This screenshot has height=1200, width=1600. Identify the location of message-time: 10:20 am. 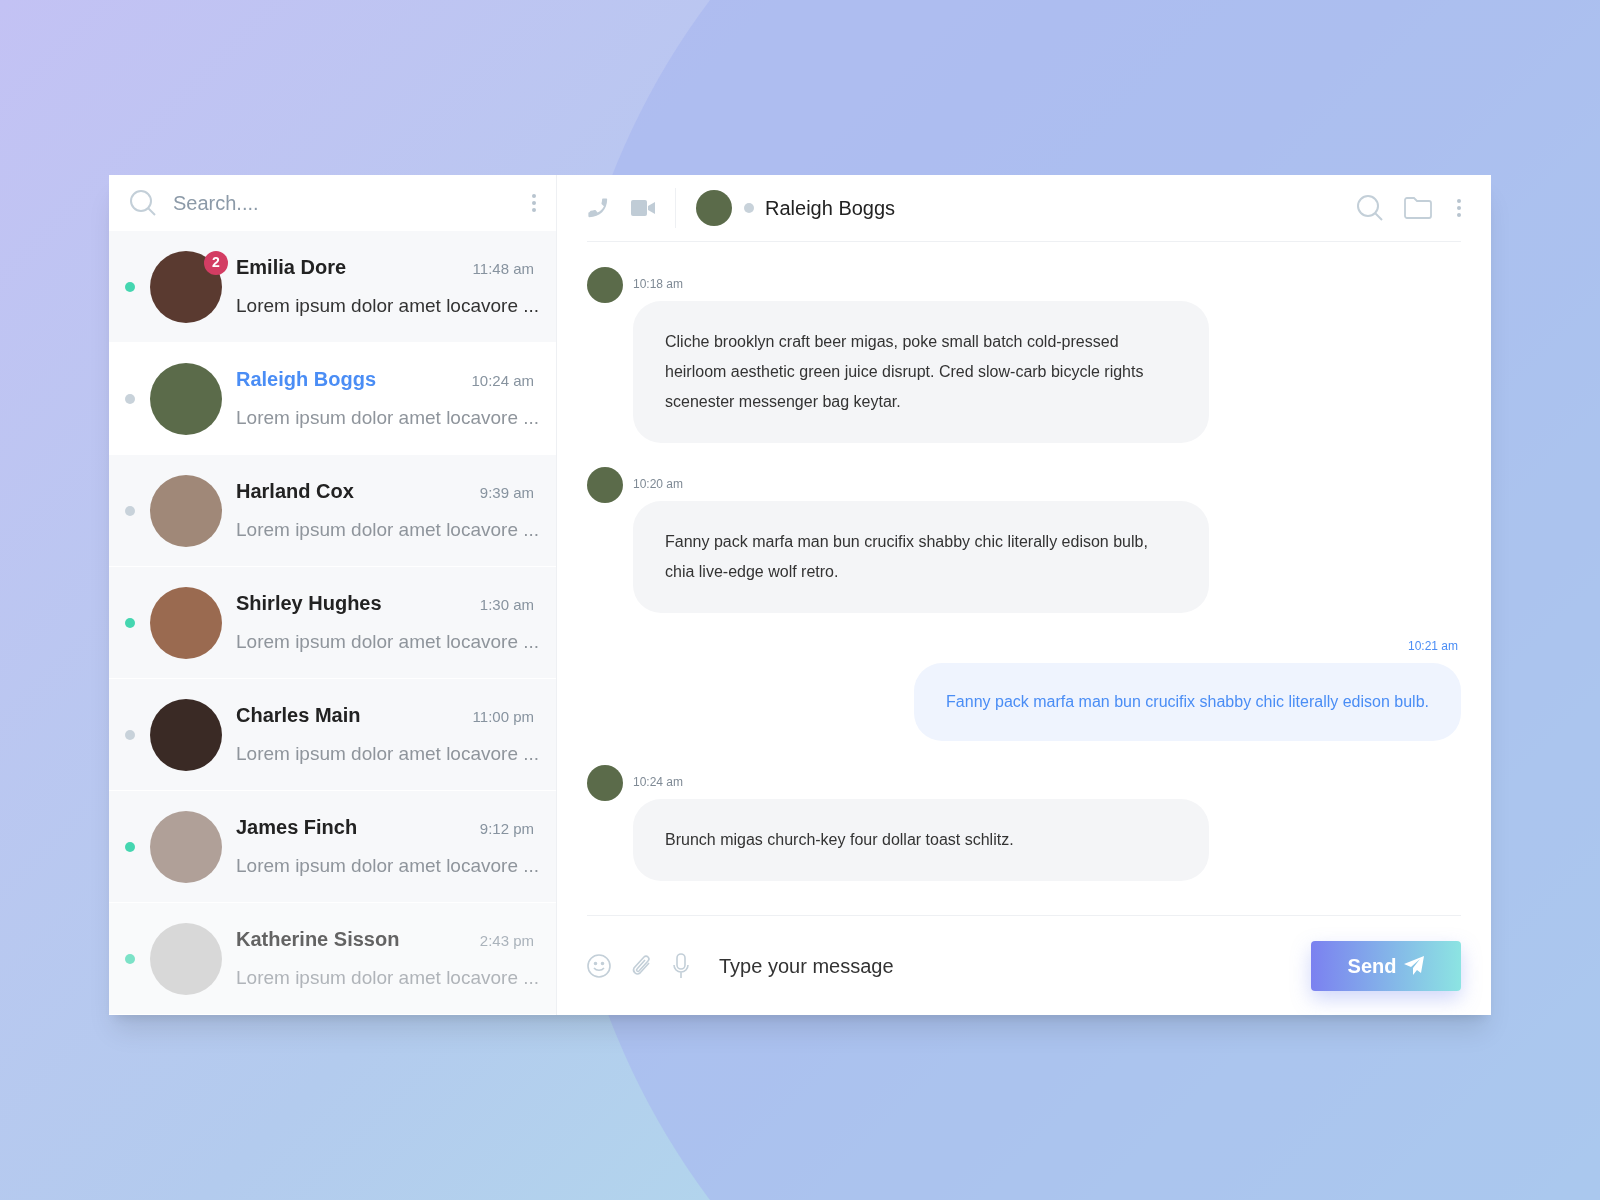
(659, 484).